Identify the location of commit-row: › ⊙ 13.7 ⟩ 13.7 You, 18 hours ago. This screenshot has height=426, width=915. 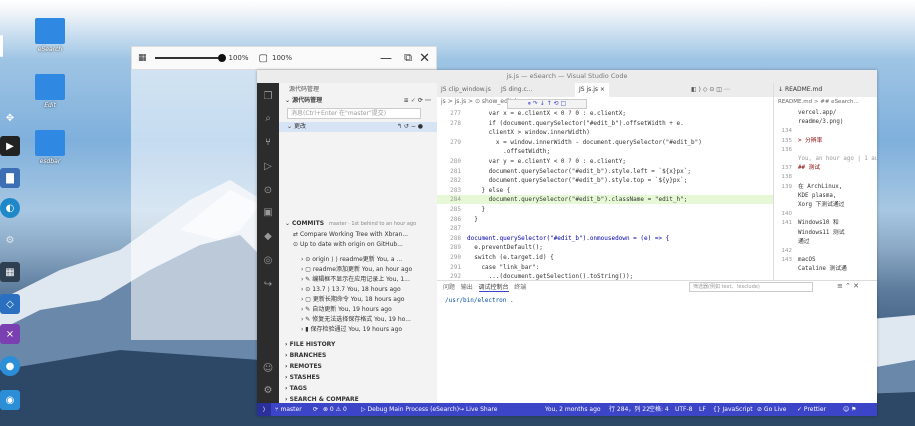
(358, 290).